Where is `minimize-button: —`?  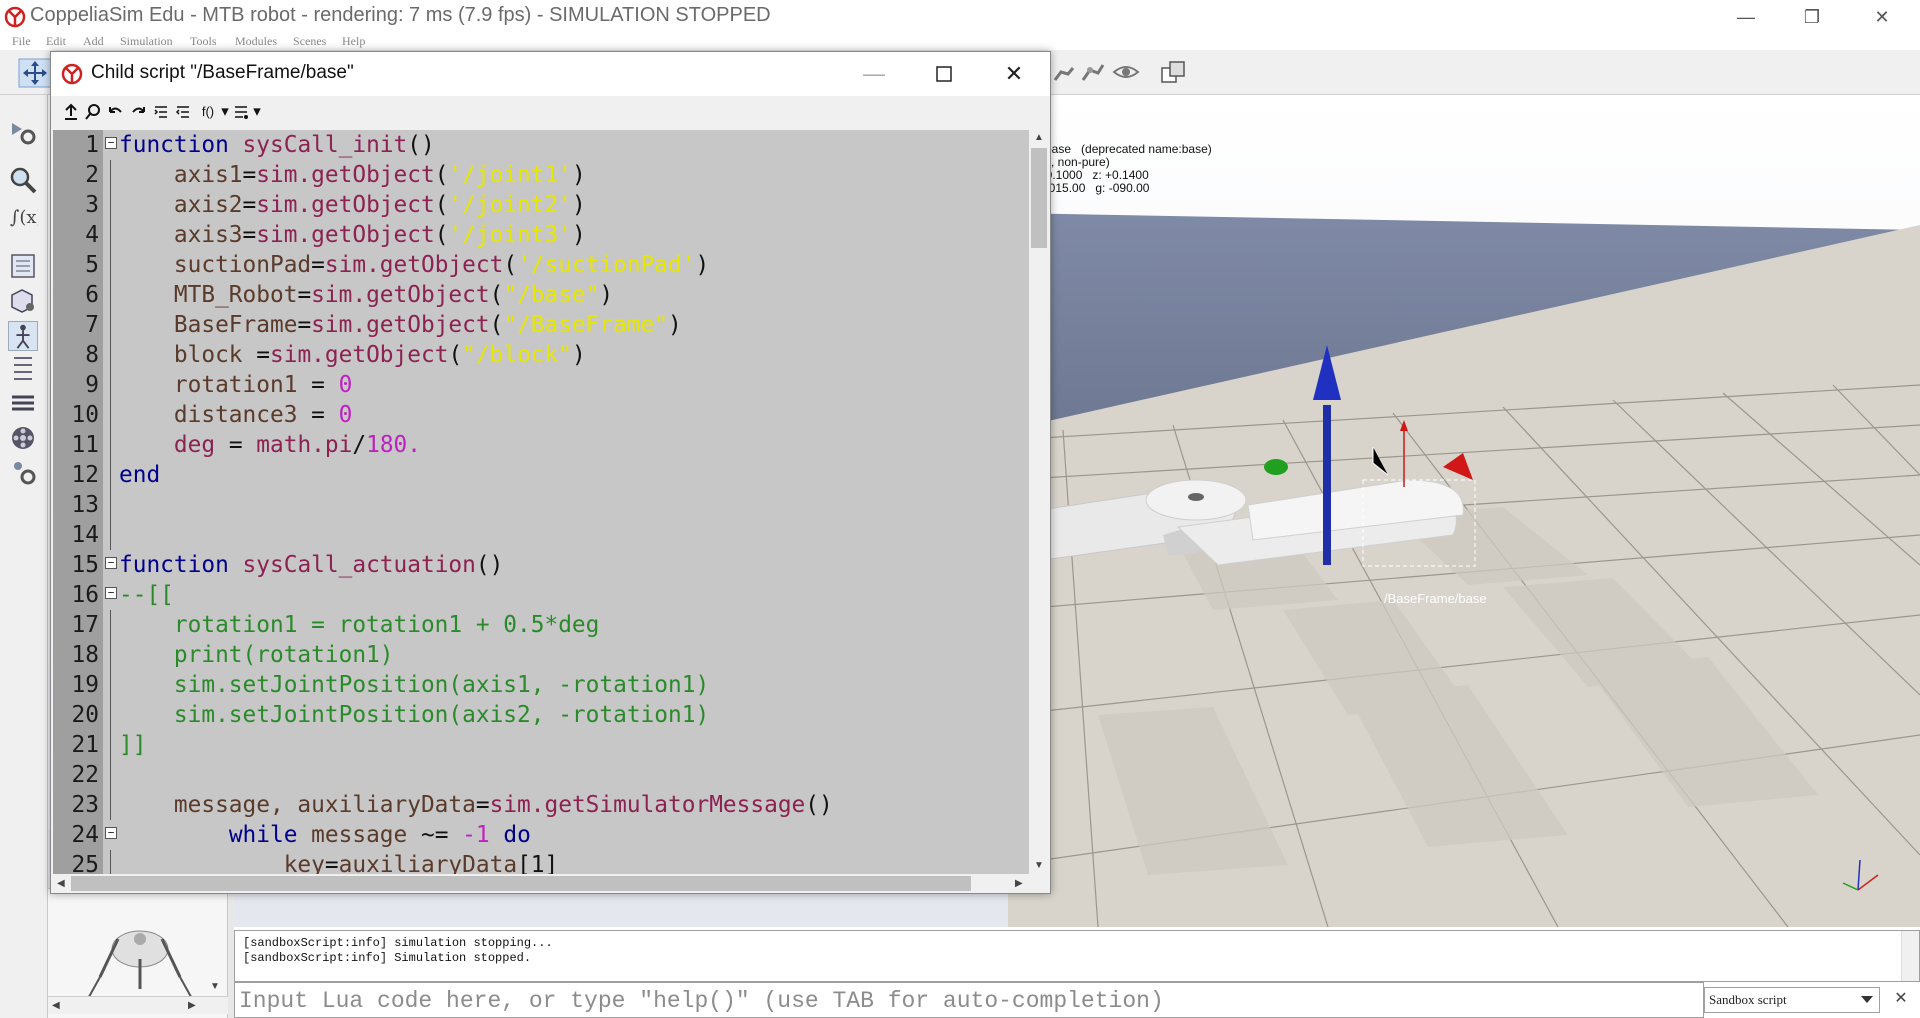 minimize-button: — is located at coordinates (1746, 17).